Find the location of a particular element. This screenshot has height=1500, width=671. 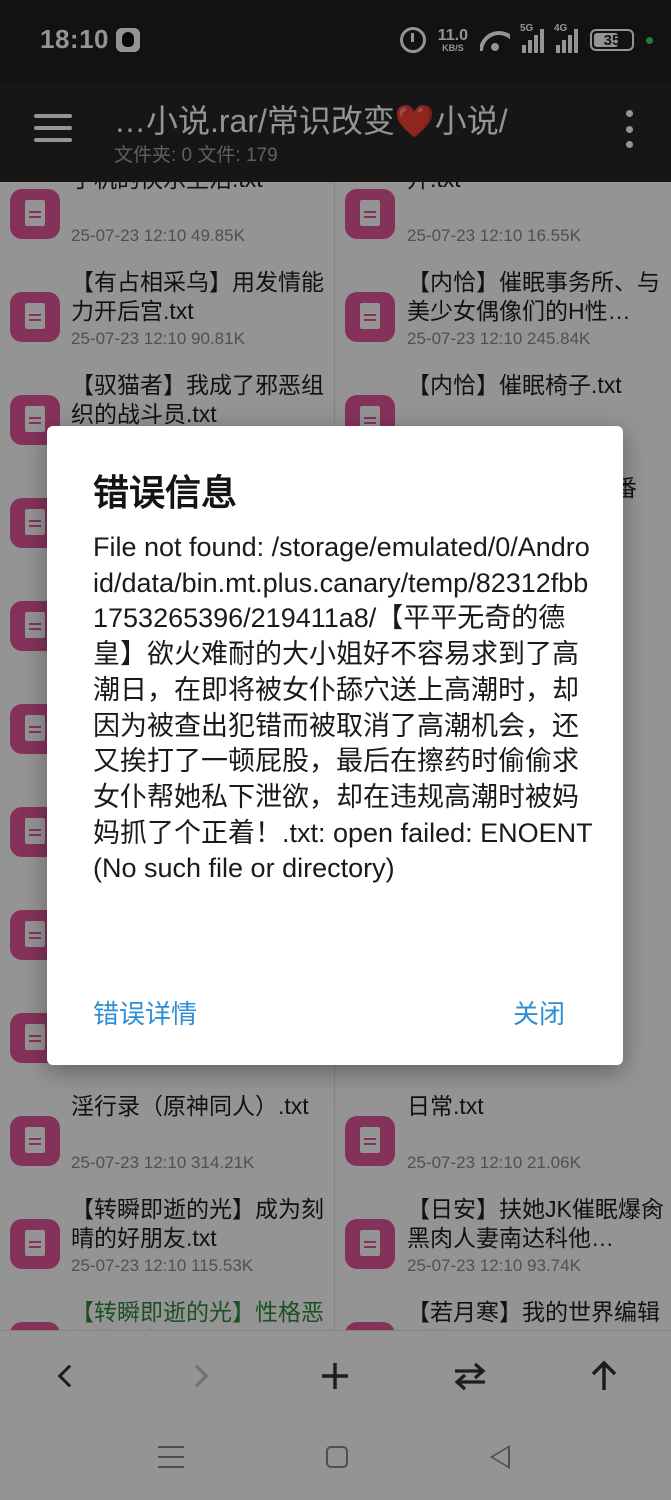

close-button: 关闭 is located at coordinates (539, 1012).